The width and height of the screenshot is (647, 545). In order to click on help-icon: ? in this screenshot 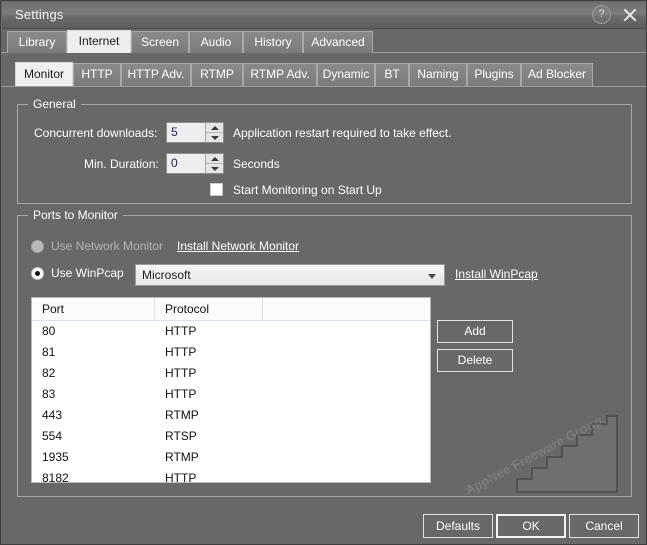, I will do `click(601, 14)`.